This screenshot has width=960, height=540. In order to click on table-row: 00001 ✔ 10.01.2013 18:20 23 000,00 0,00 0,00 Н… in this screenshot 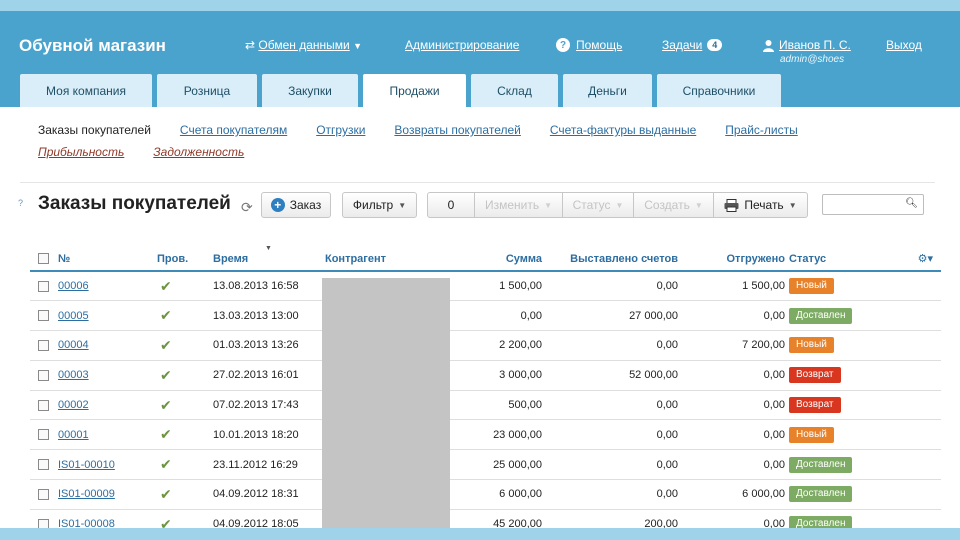, I will do `click(485, 435)`.